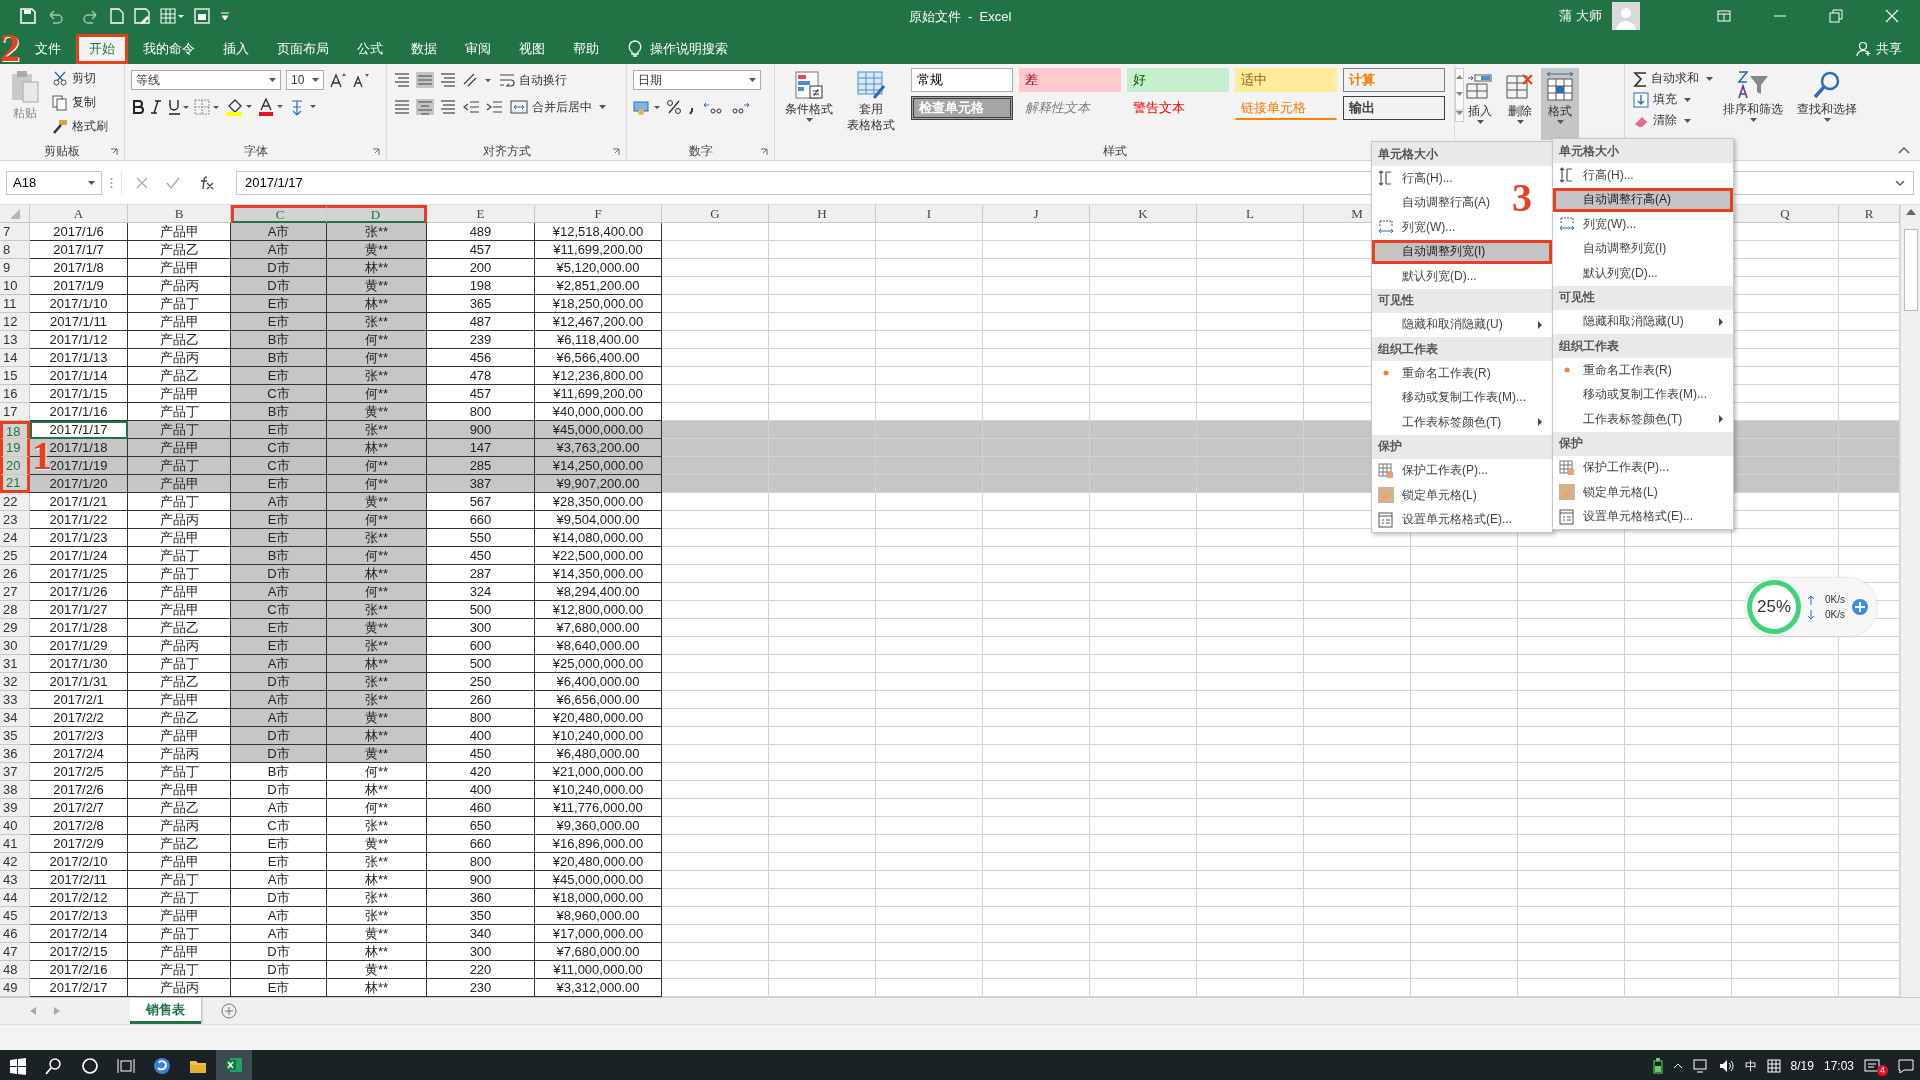 The height and width of the screenshot is (1080, 1920). What do you see at coordinates (15, 610) in the screenshot?
I see `row-header: 28` at bounding box center [15, 610].